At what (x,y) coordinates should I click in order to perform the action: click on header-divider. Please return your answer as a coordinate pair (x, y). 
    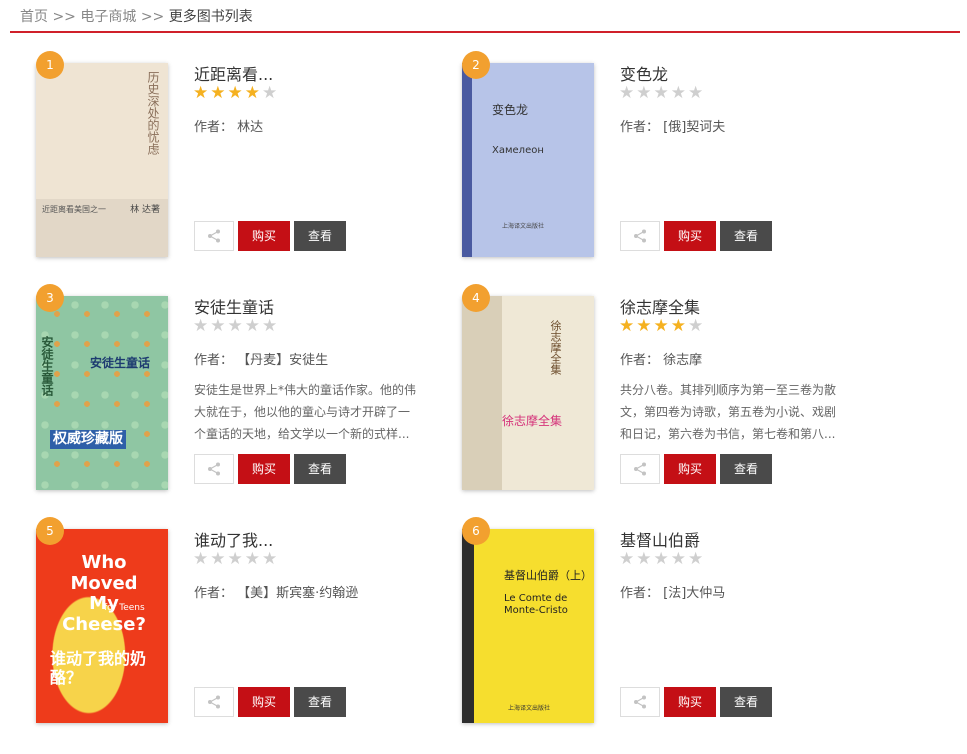
    Looking at the image, I should click on (485, 32).